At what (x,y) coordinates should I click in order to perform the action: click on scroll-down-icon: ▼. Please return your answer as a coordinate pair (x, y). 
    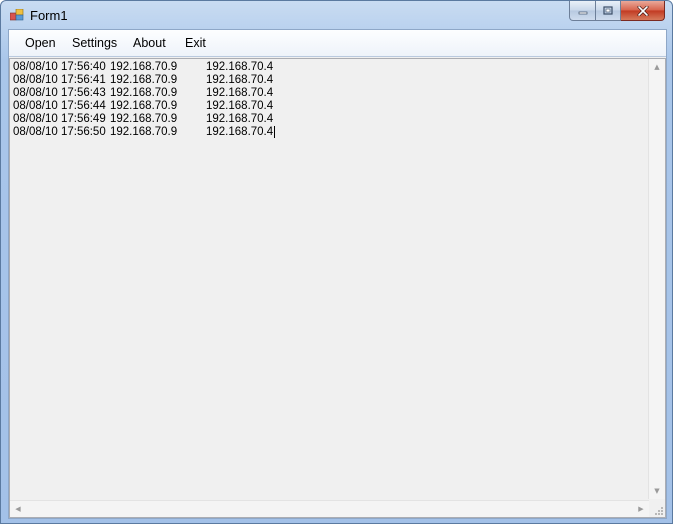
    Looking at the image, I should click on (657, 491).